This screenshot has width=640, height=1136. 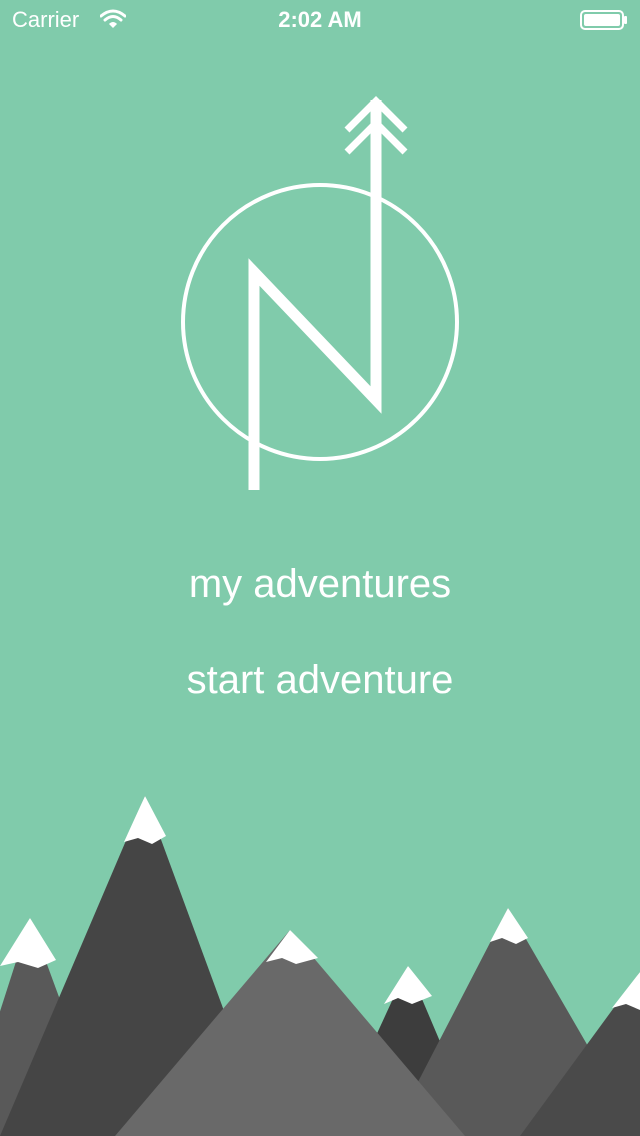 I want to click on battery-icon, so click(x=603, y=20).